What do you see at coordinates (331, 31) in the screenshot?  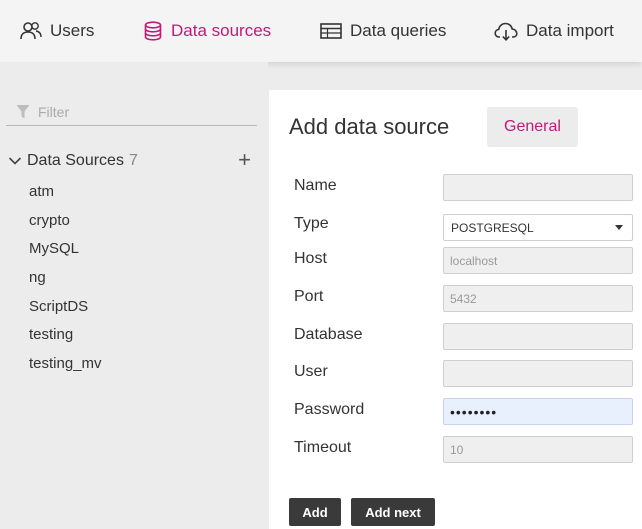 I see `table-icon` at bounding box center [331, 31].